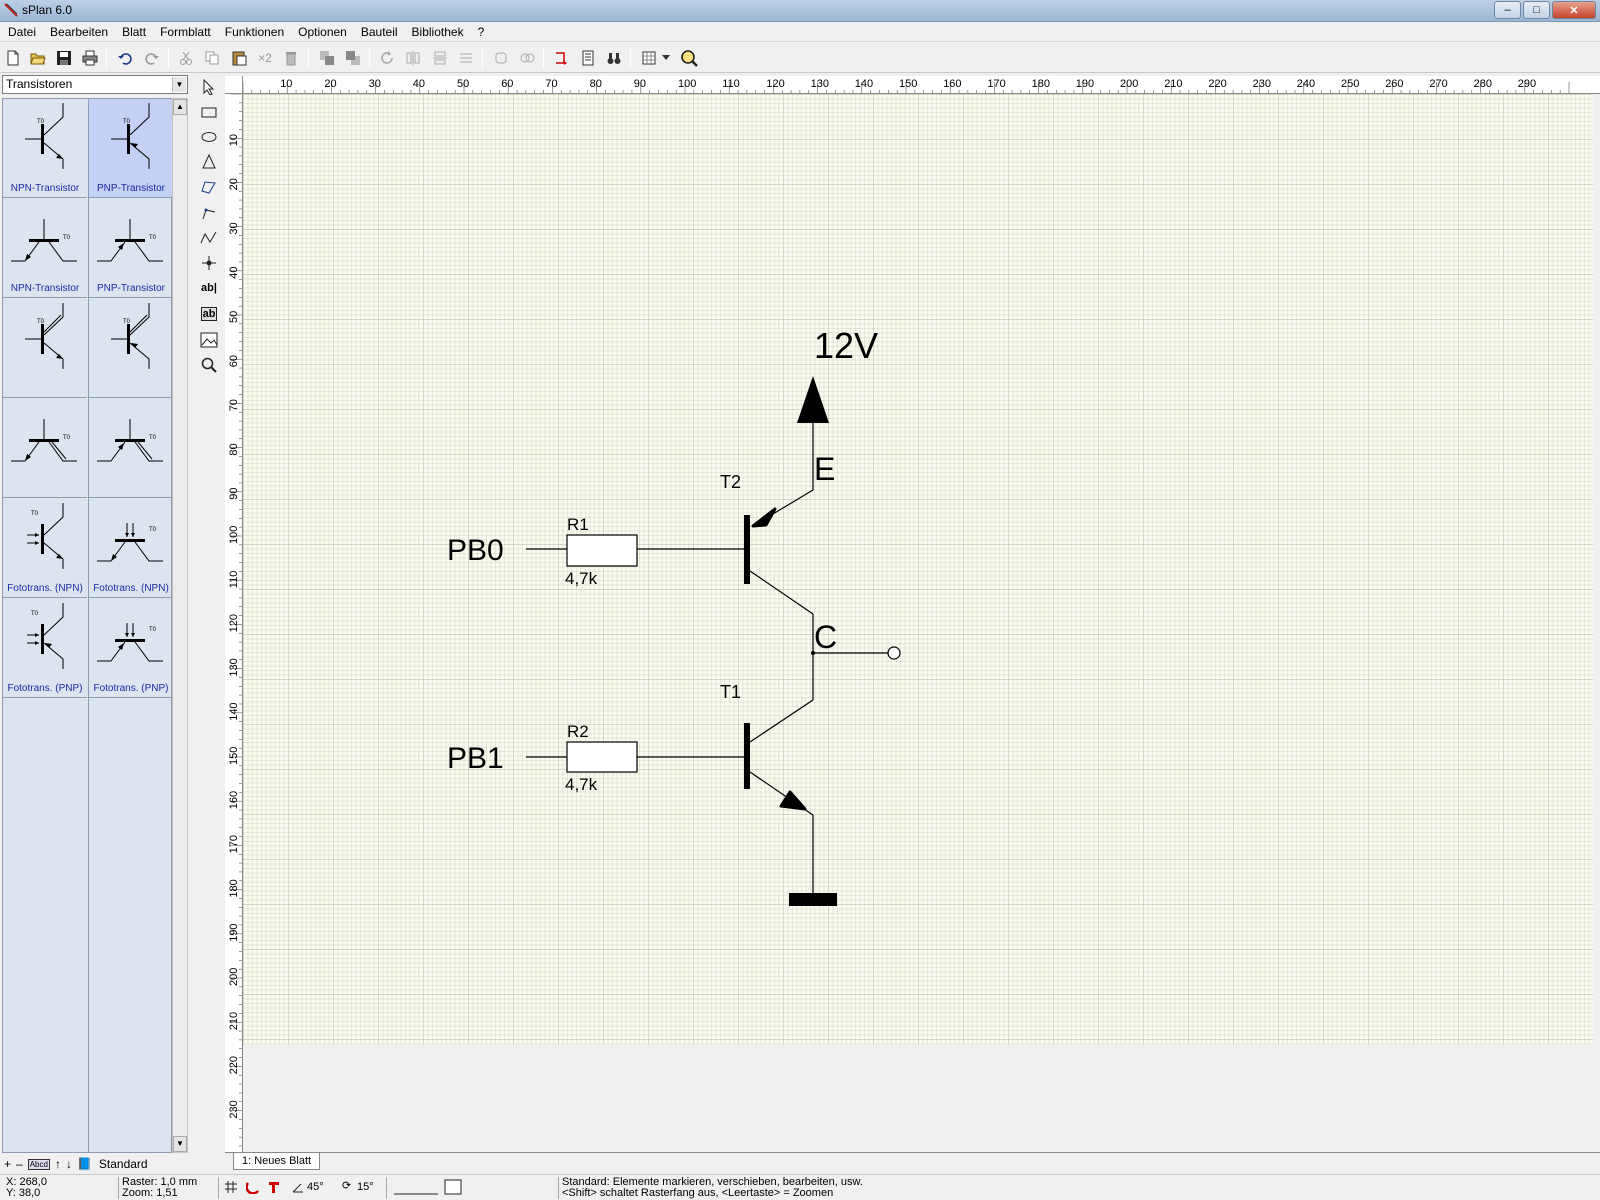  I want to click on zoom-fit-icon, so click(689, 58).